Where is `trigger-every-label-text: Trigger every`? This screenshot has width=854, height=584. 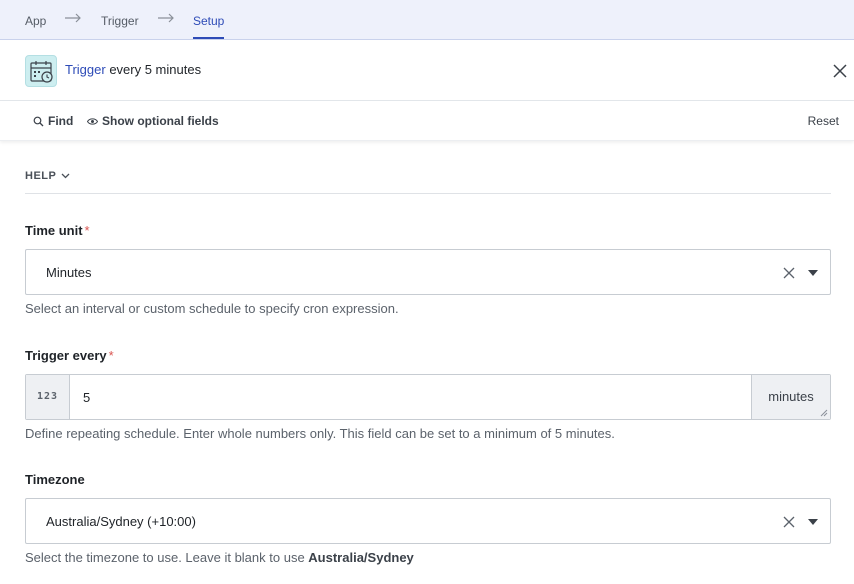 trigger-every-label-text: Trigger every is located at coordinates (66, 355).